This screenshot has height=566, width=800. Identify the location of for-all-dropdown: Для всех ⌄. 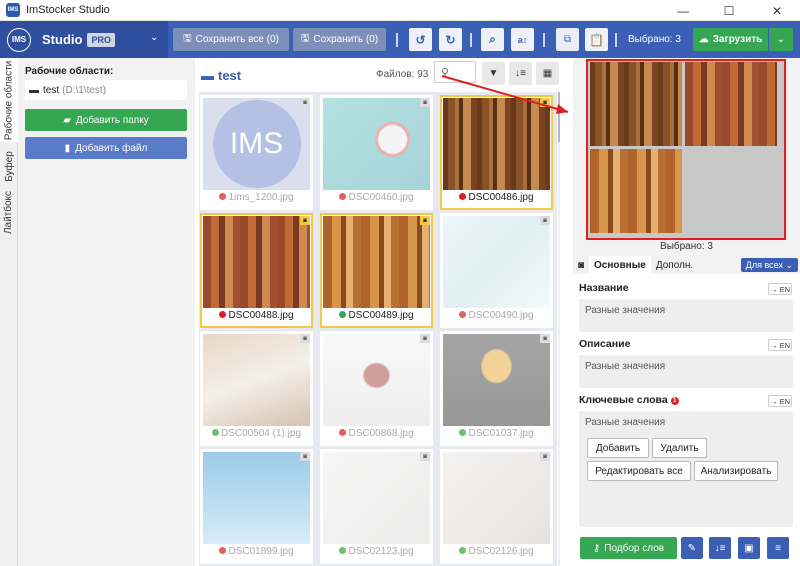
(769, 265).